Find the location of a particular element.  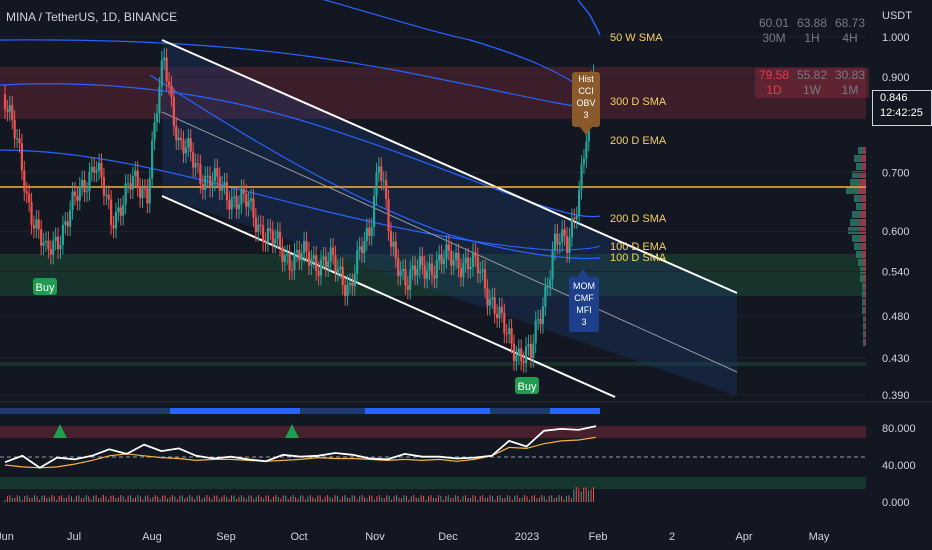

rsi-timeframe: 1W is located at coordinates (812, 90).